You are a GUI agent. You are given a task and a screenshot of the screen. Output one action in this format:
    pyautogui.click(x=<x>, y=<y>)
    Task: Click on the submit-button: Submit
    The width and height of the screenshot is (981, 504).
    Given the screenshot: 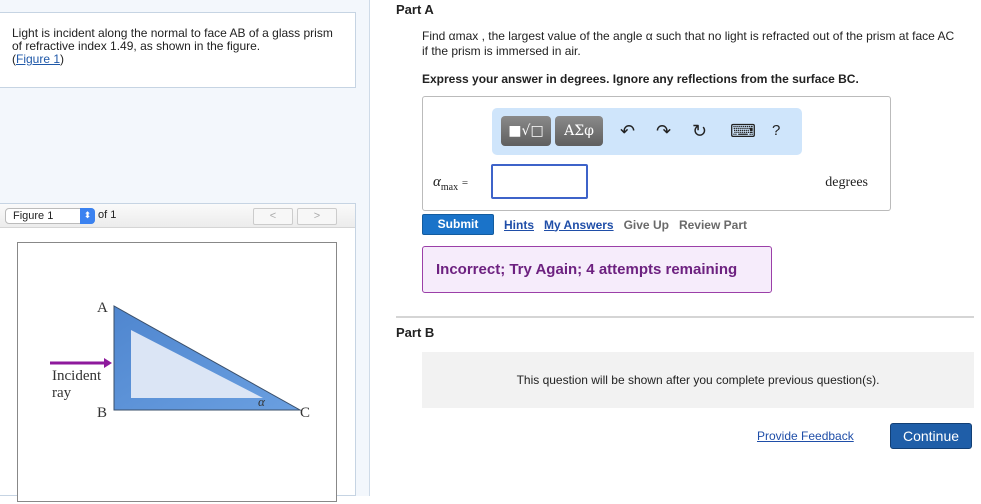 What is the action you would take?
    pyautogui.click(x=458, y=224)
    